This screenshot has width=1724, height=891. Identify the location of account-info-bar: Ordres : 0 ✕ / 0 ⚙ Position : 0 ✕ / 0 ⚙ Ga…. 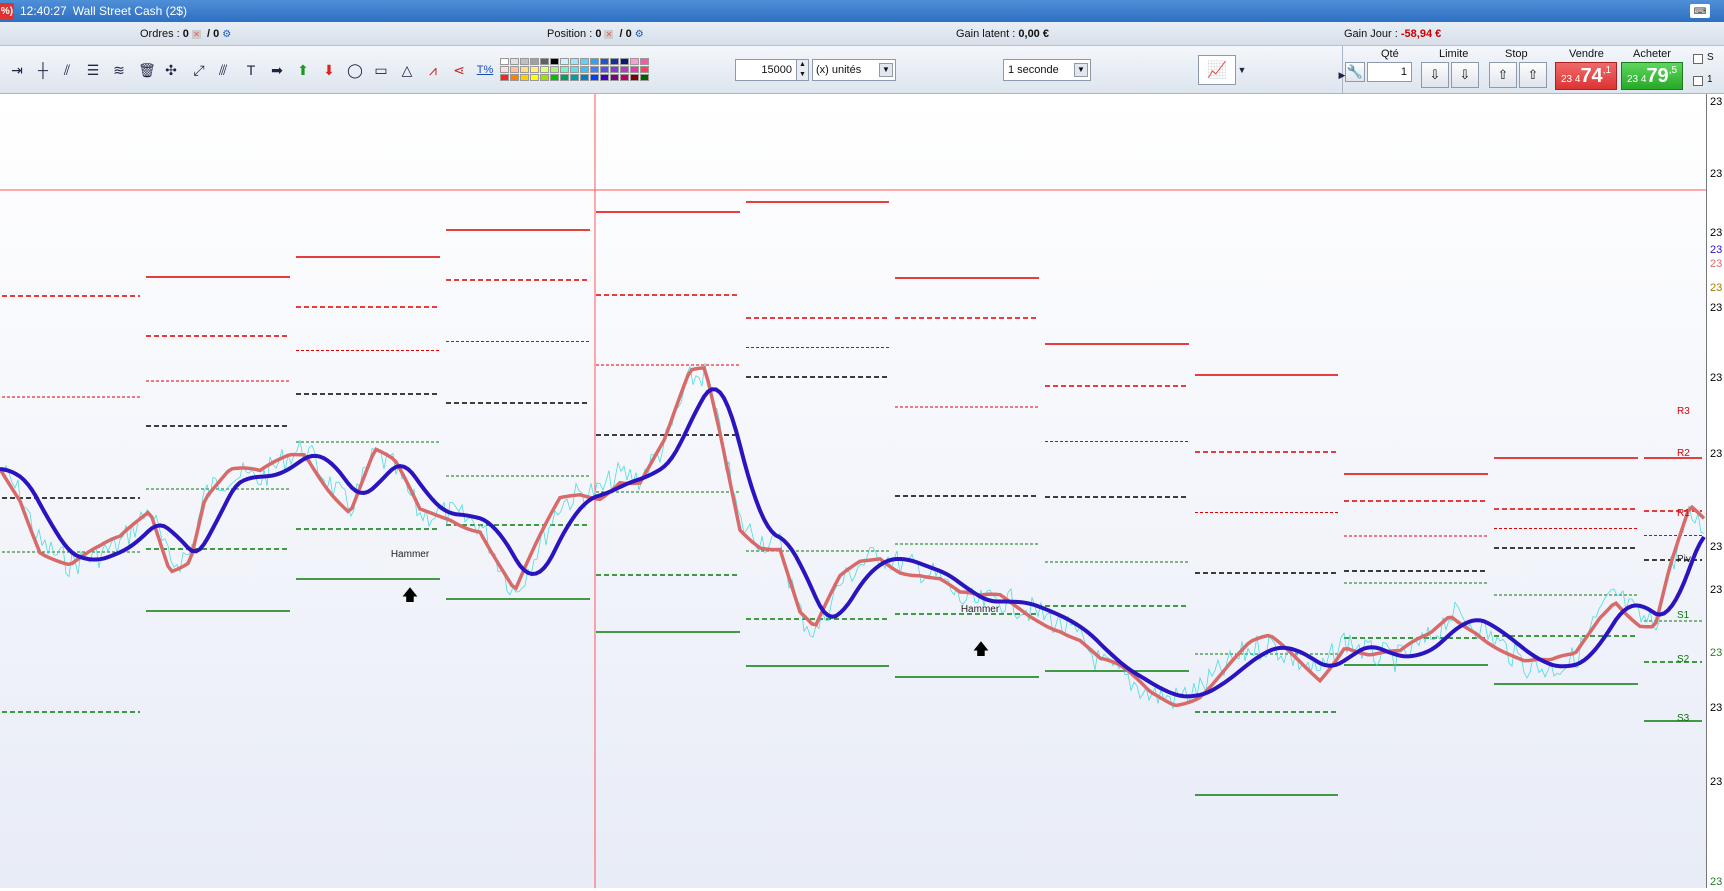
(862, 34).